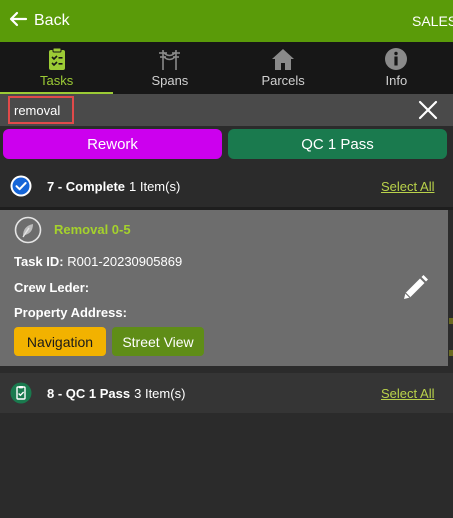  I want to click on house-icon, so click(283, 59).